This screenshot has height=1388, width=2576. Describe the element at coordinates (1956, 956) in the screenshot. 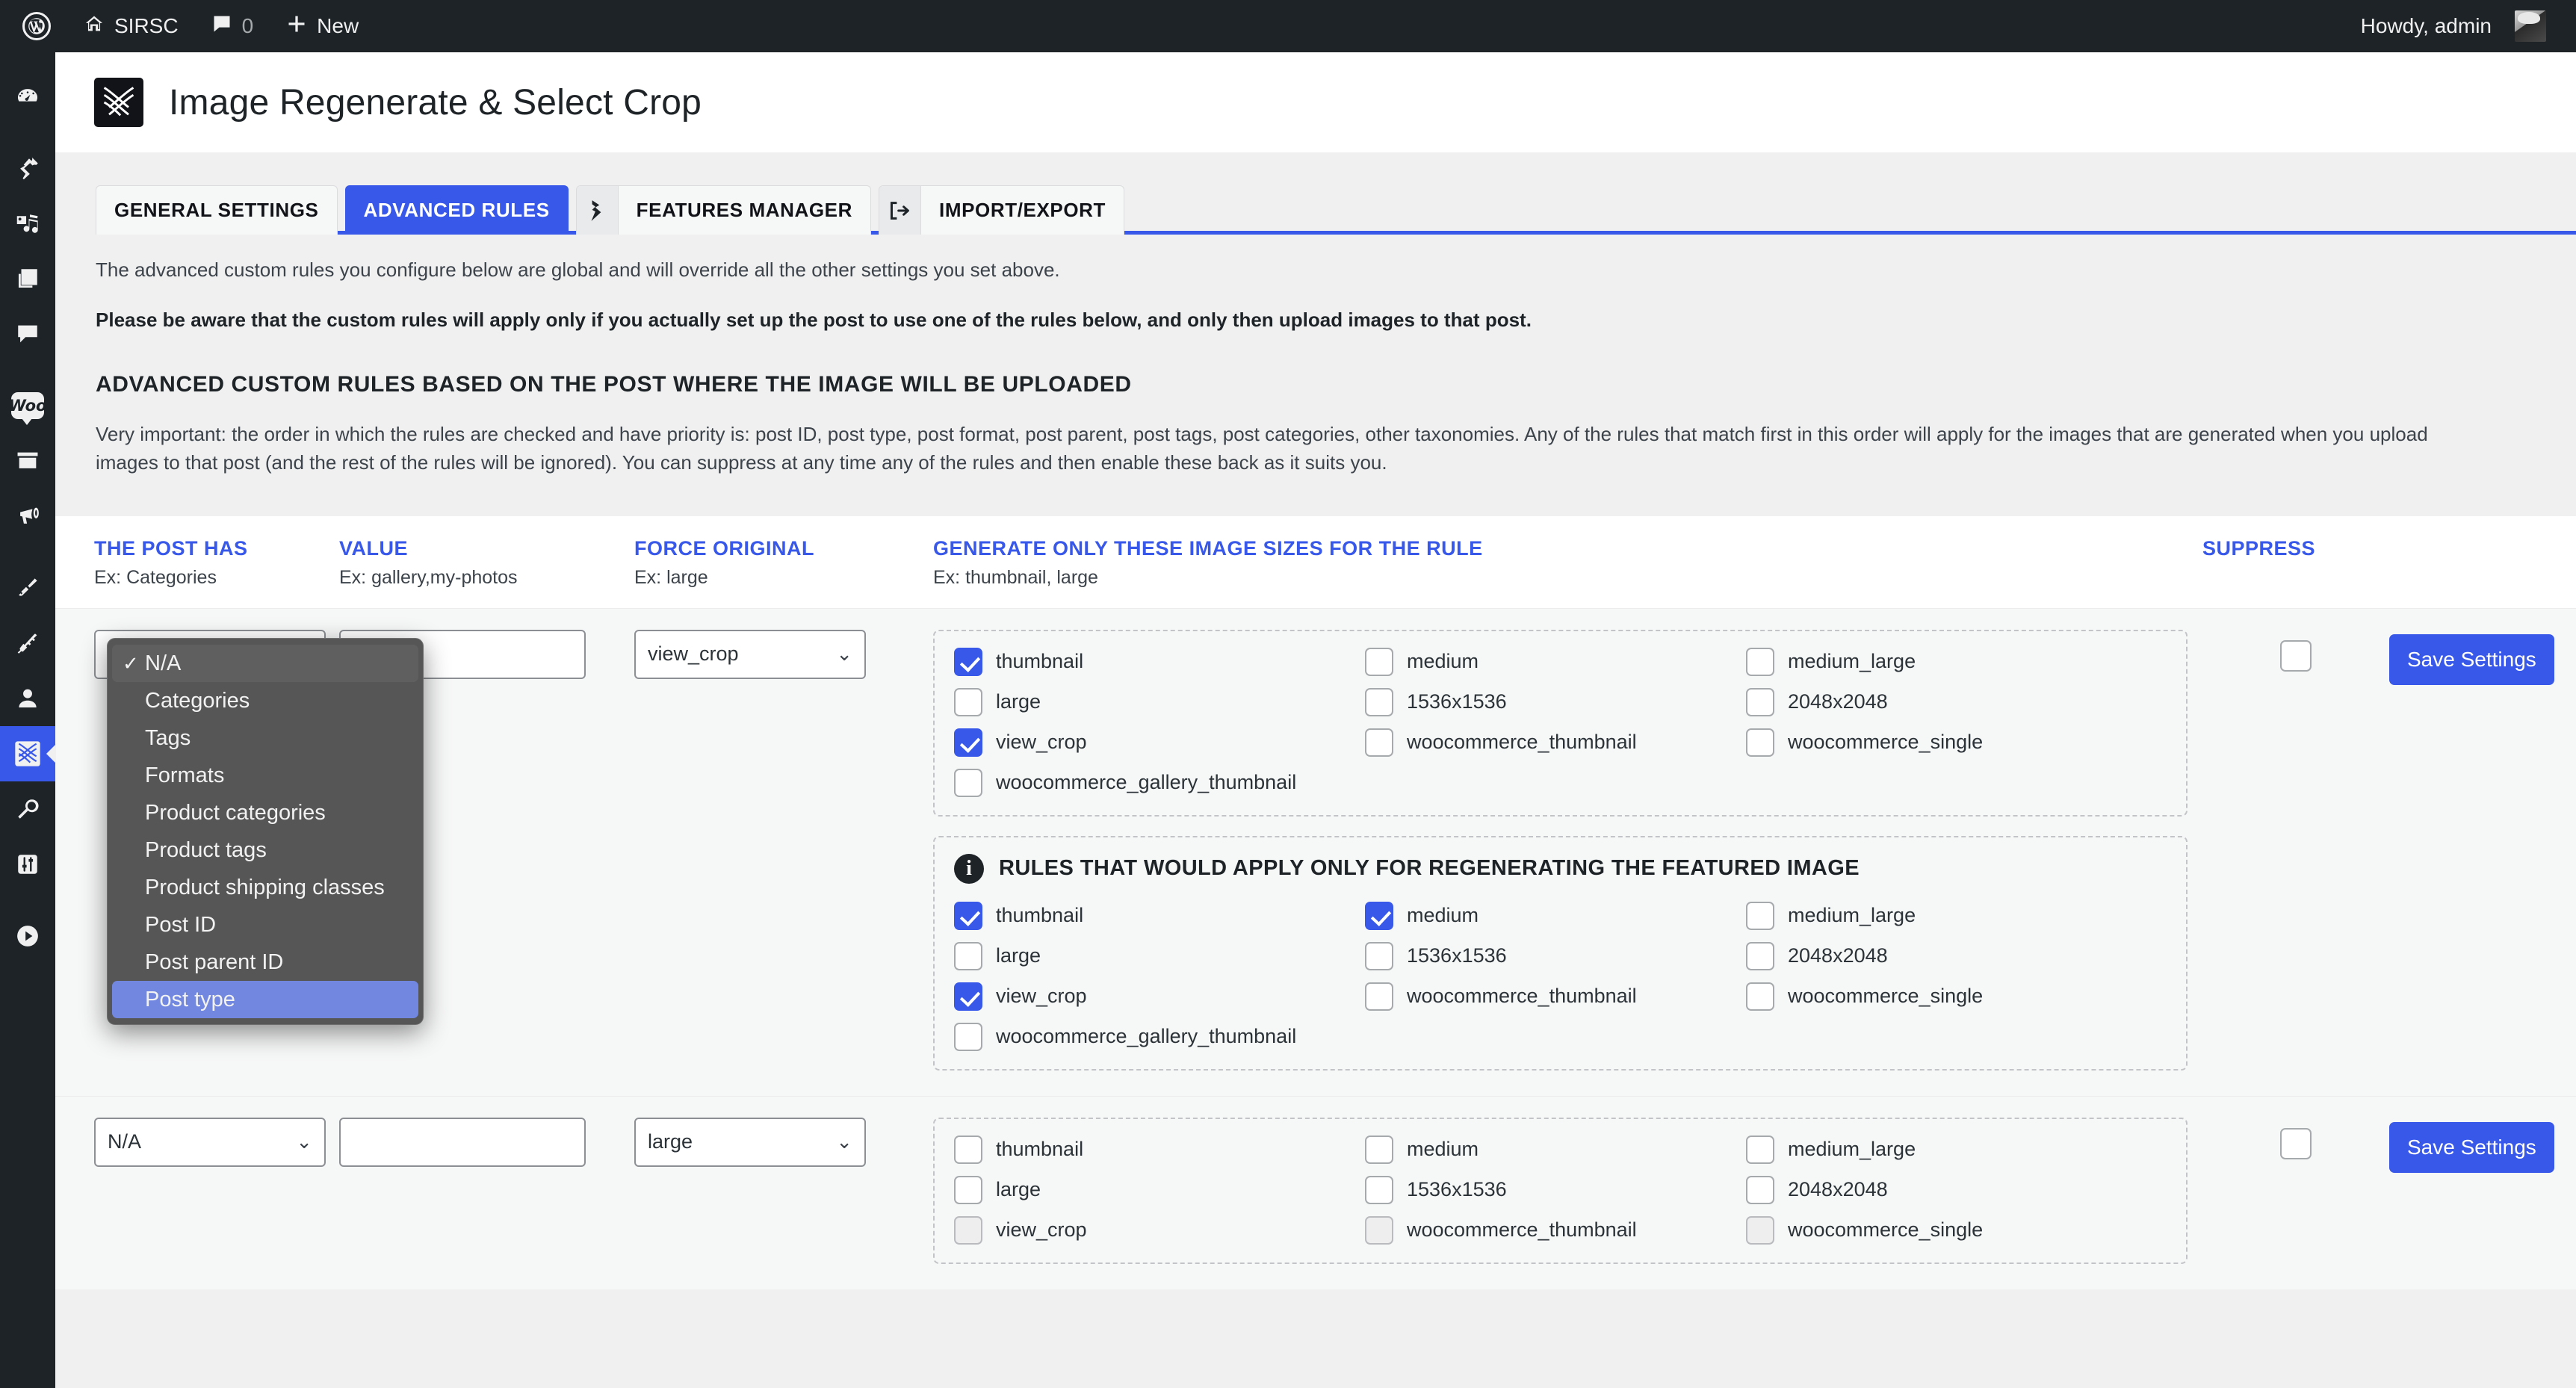

I see `rule-1-featured-size-2048: 2048x2048` at that location.